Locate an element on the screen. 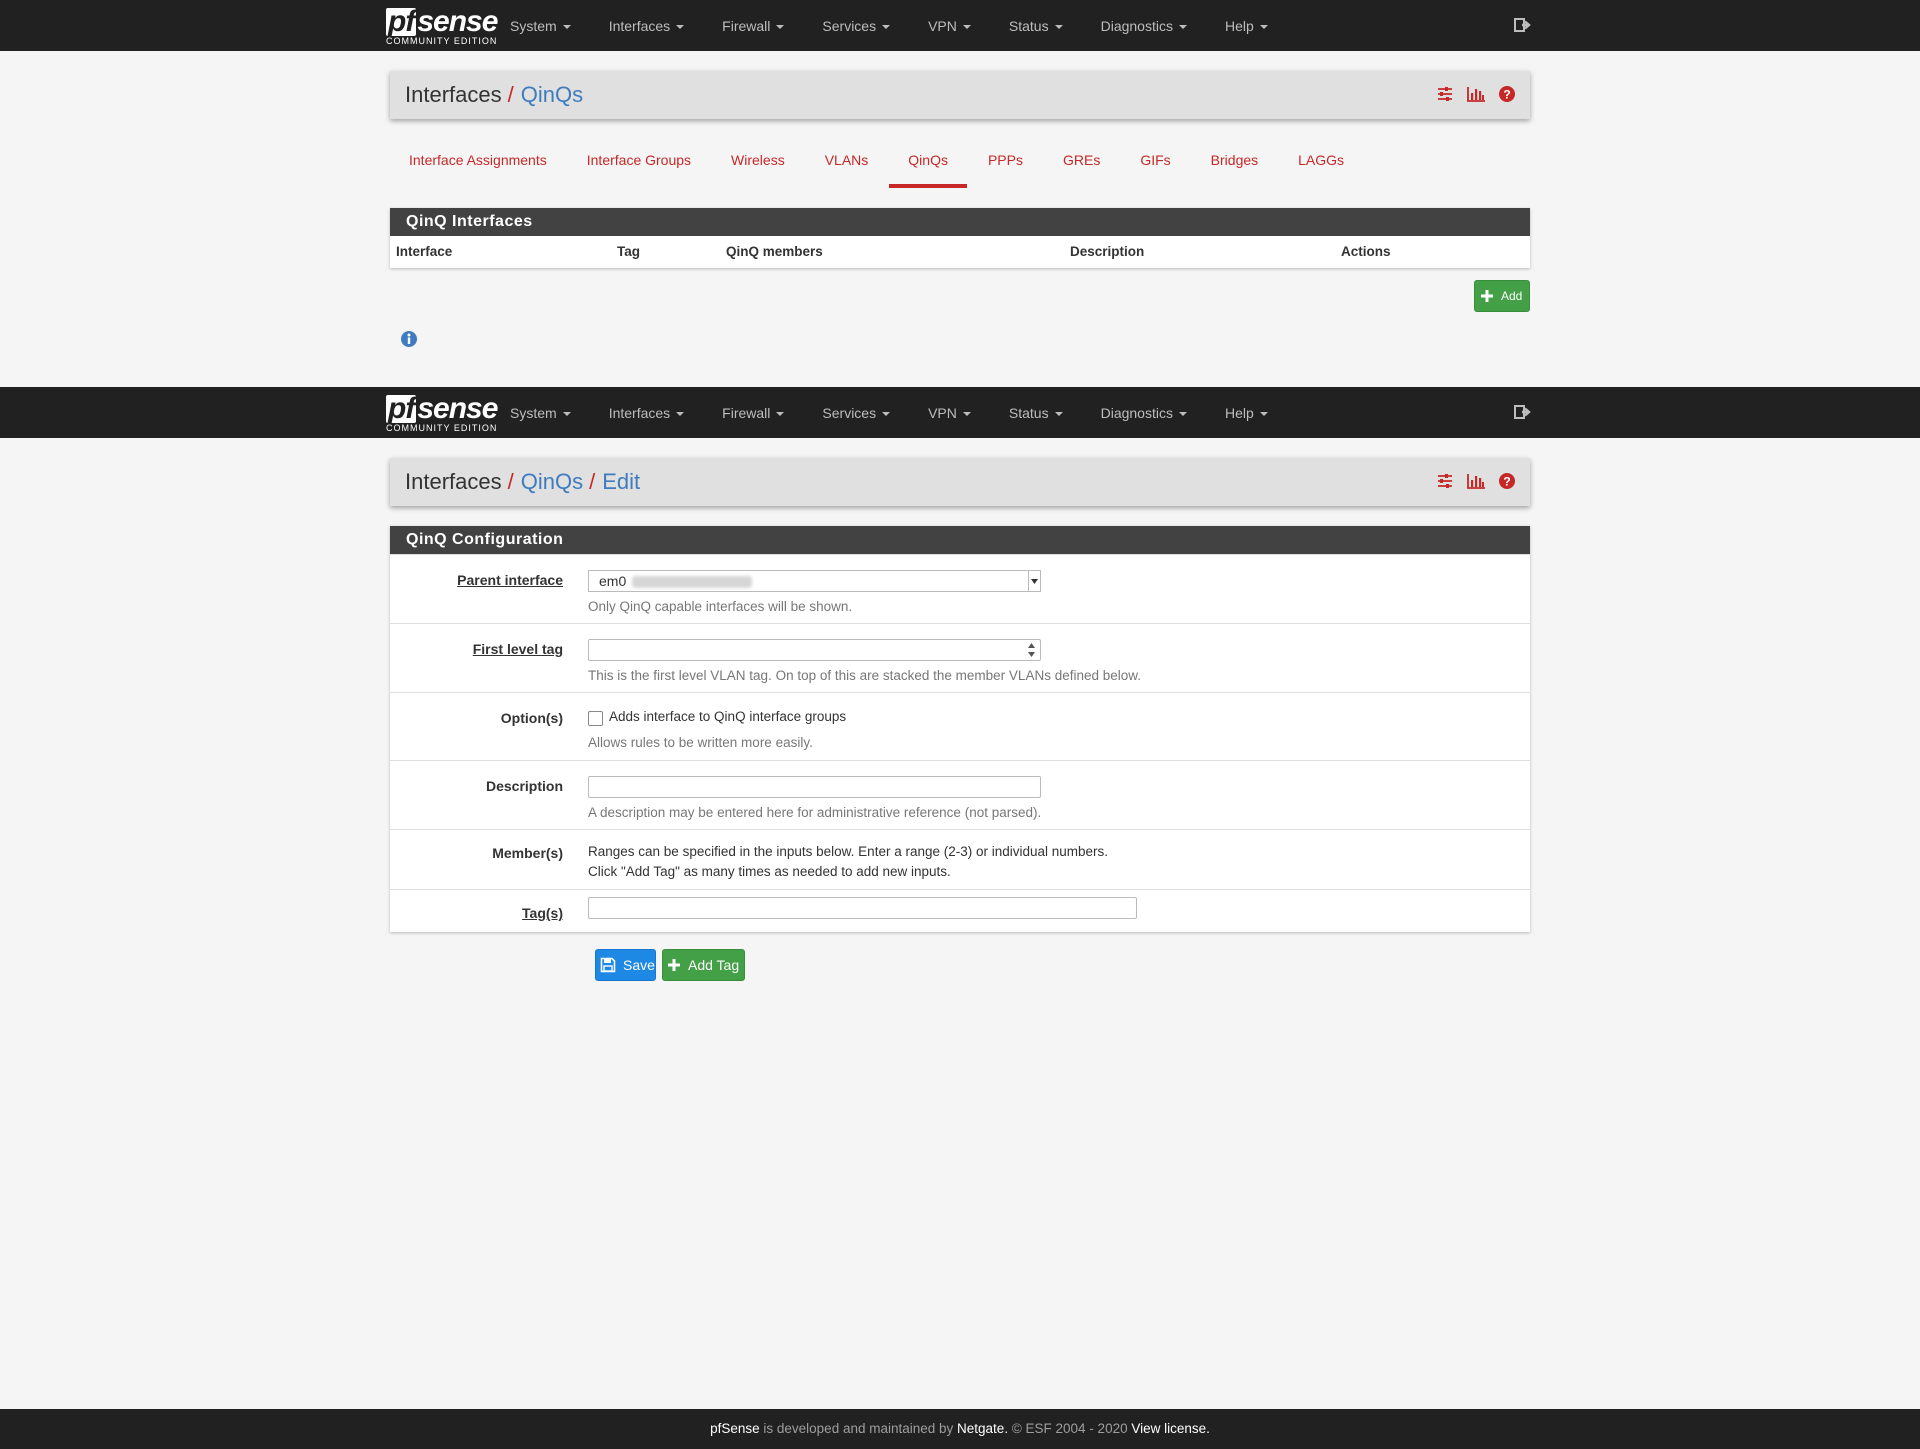 This screenshot has height=1449, width=1920. column-actions: Actions is located at coordinates (1366, 251).